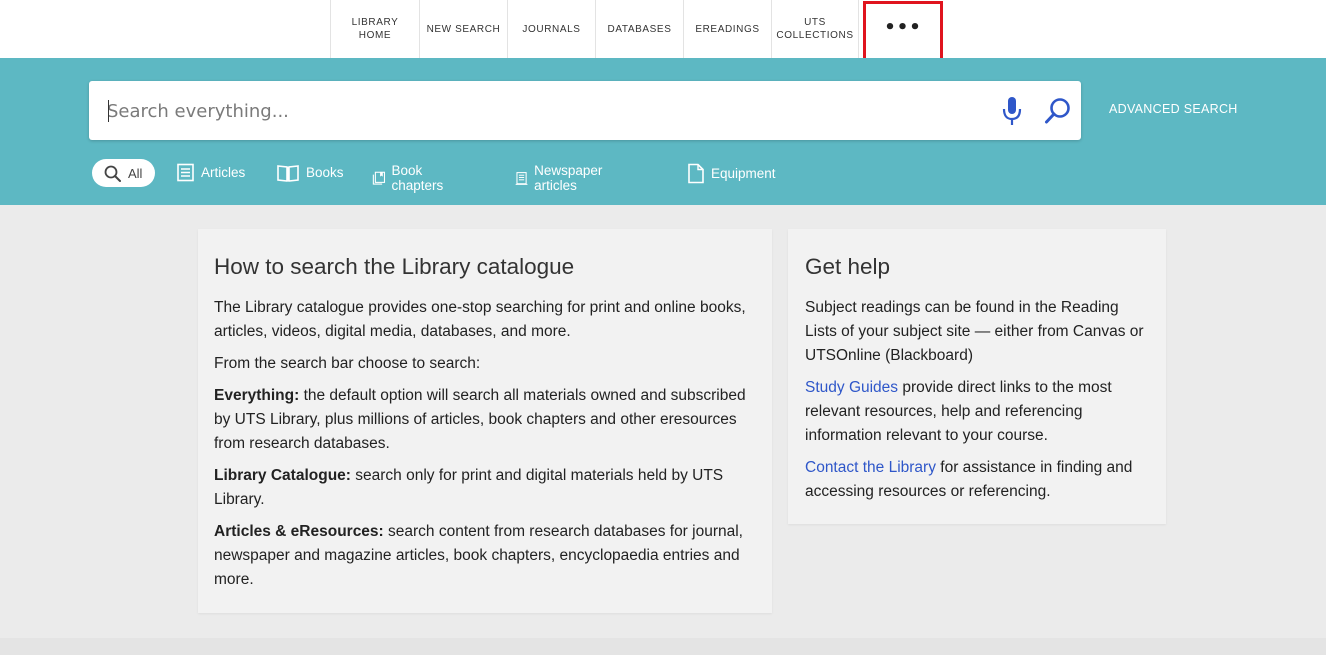 This screenshot has width=1326, height=655. What do you see at coordinates (1173, 109) in the screenshot?
I see `advanced-search-link: ADVANCED SEARCH` at bounding box center [1173, 109].